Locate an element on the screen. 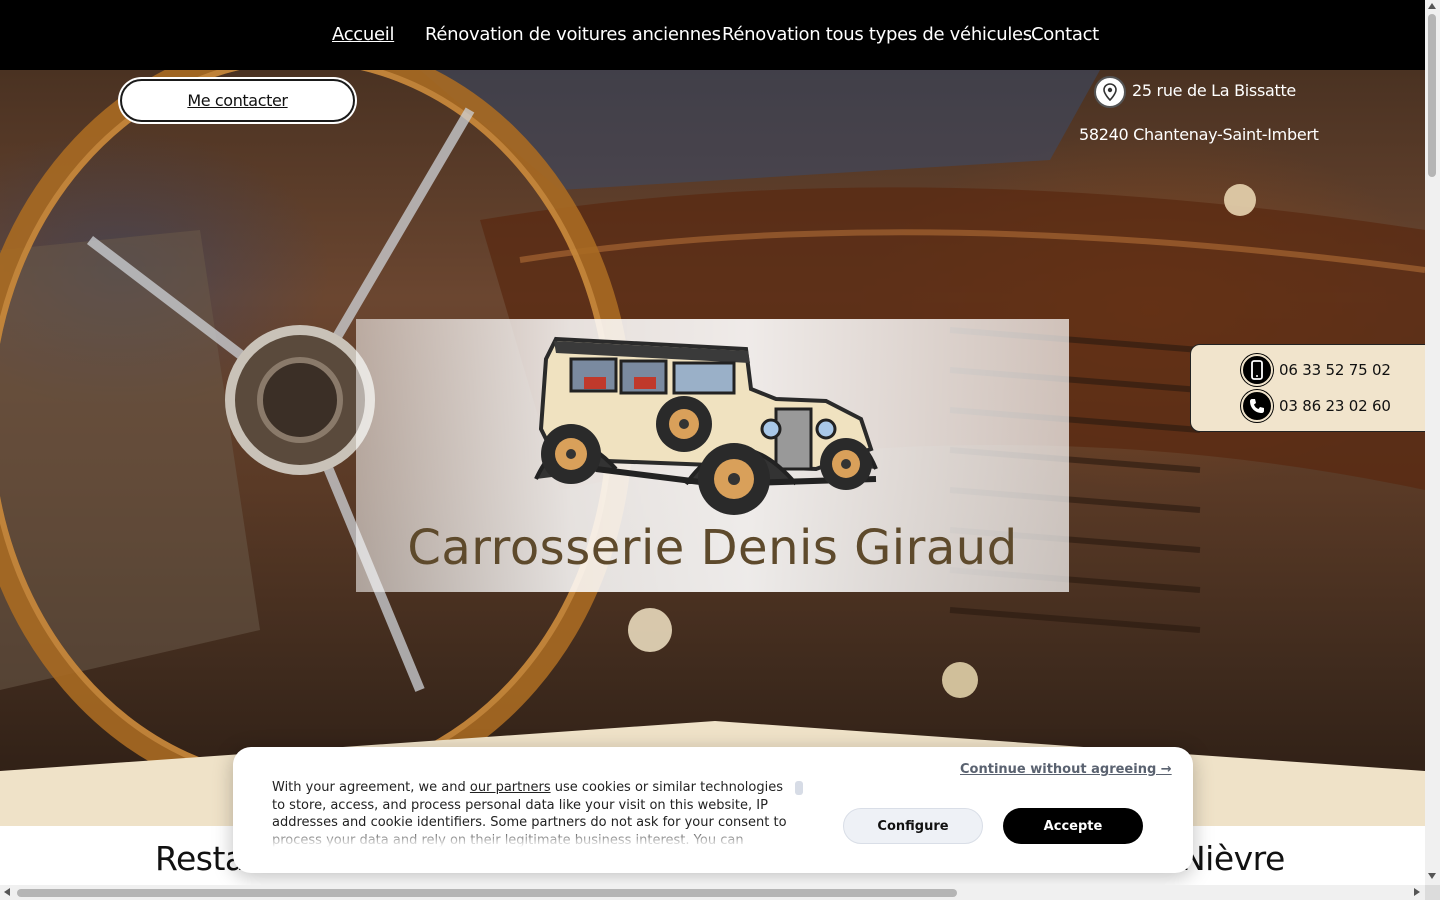 Image resolution: width=1440 pixels, height=900 pixels. phone-row-landline: 03 86 23 02 60 is located at coordinates (1316, 406).